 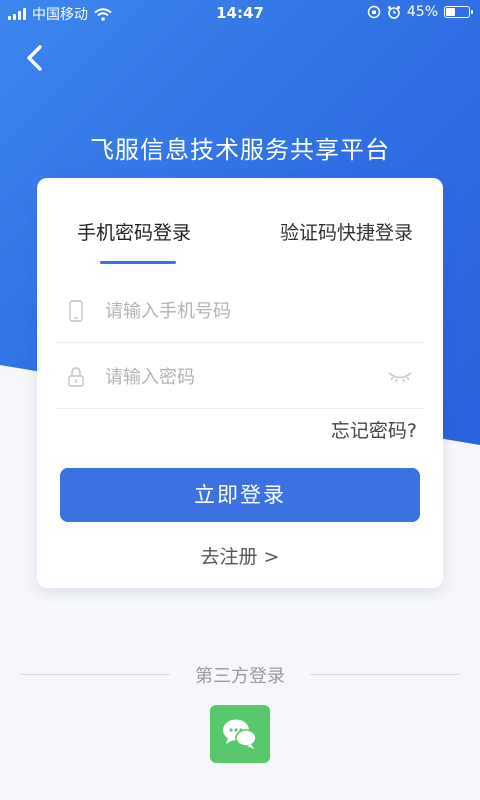 What do you see at coordinates (400, 377) in the screenshot?
I see `eye-closed-icon` at bounding box center [400, 377].